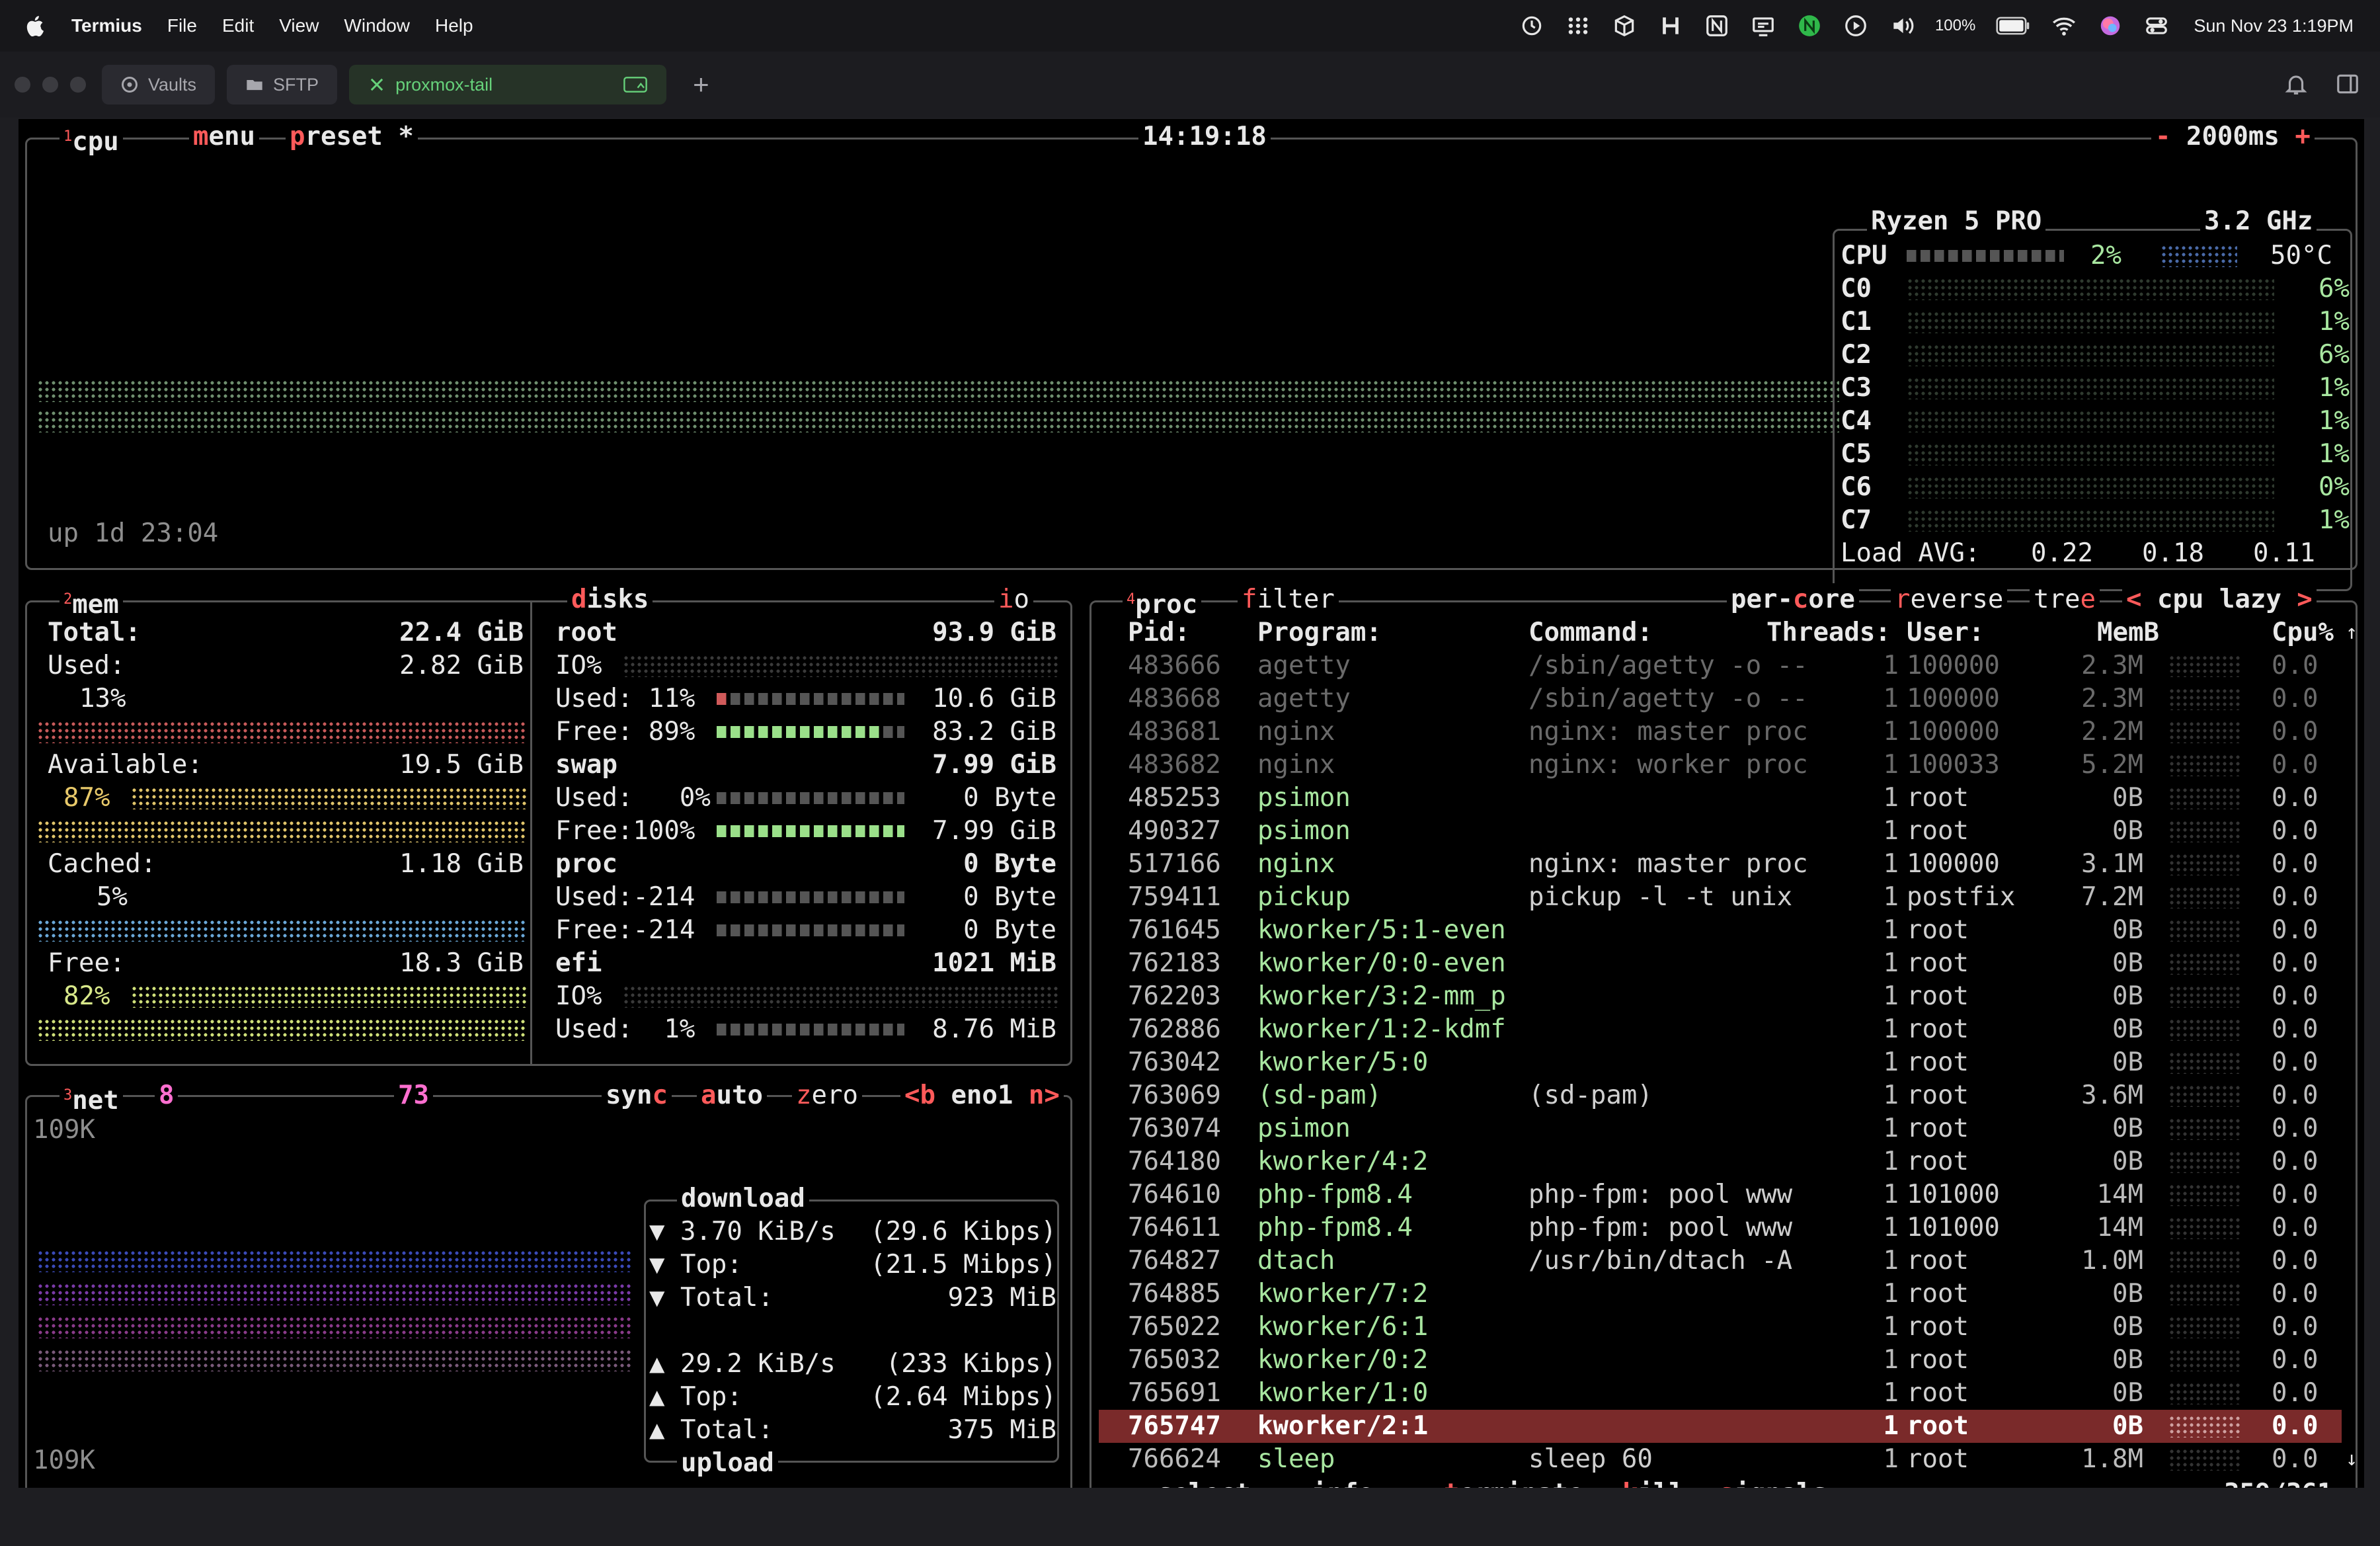 The image size is (2380, 1546). I want to click on h-app-icon, so click(1670, 26).